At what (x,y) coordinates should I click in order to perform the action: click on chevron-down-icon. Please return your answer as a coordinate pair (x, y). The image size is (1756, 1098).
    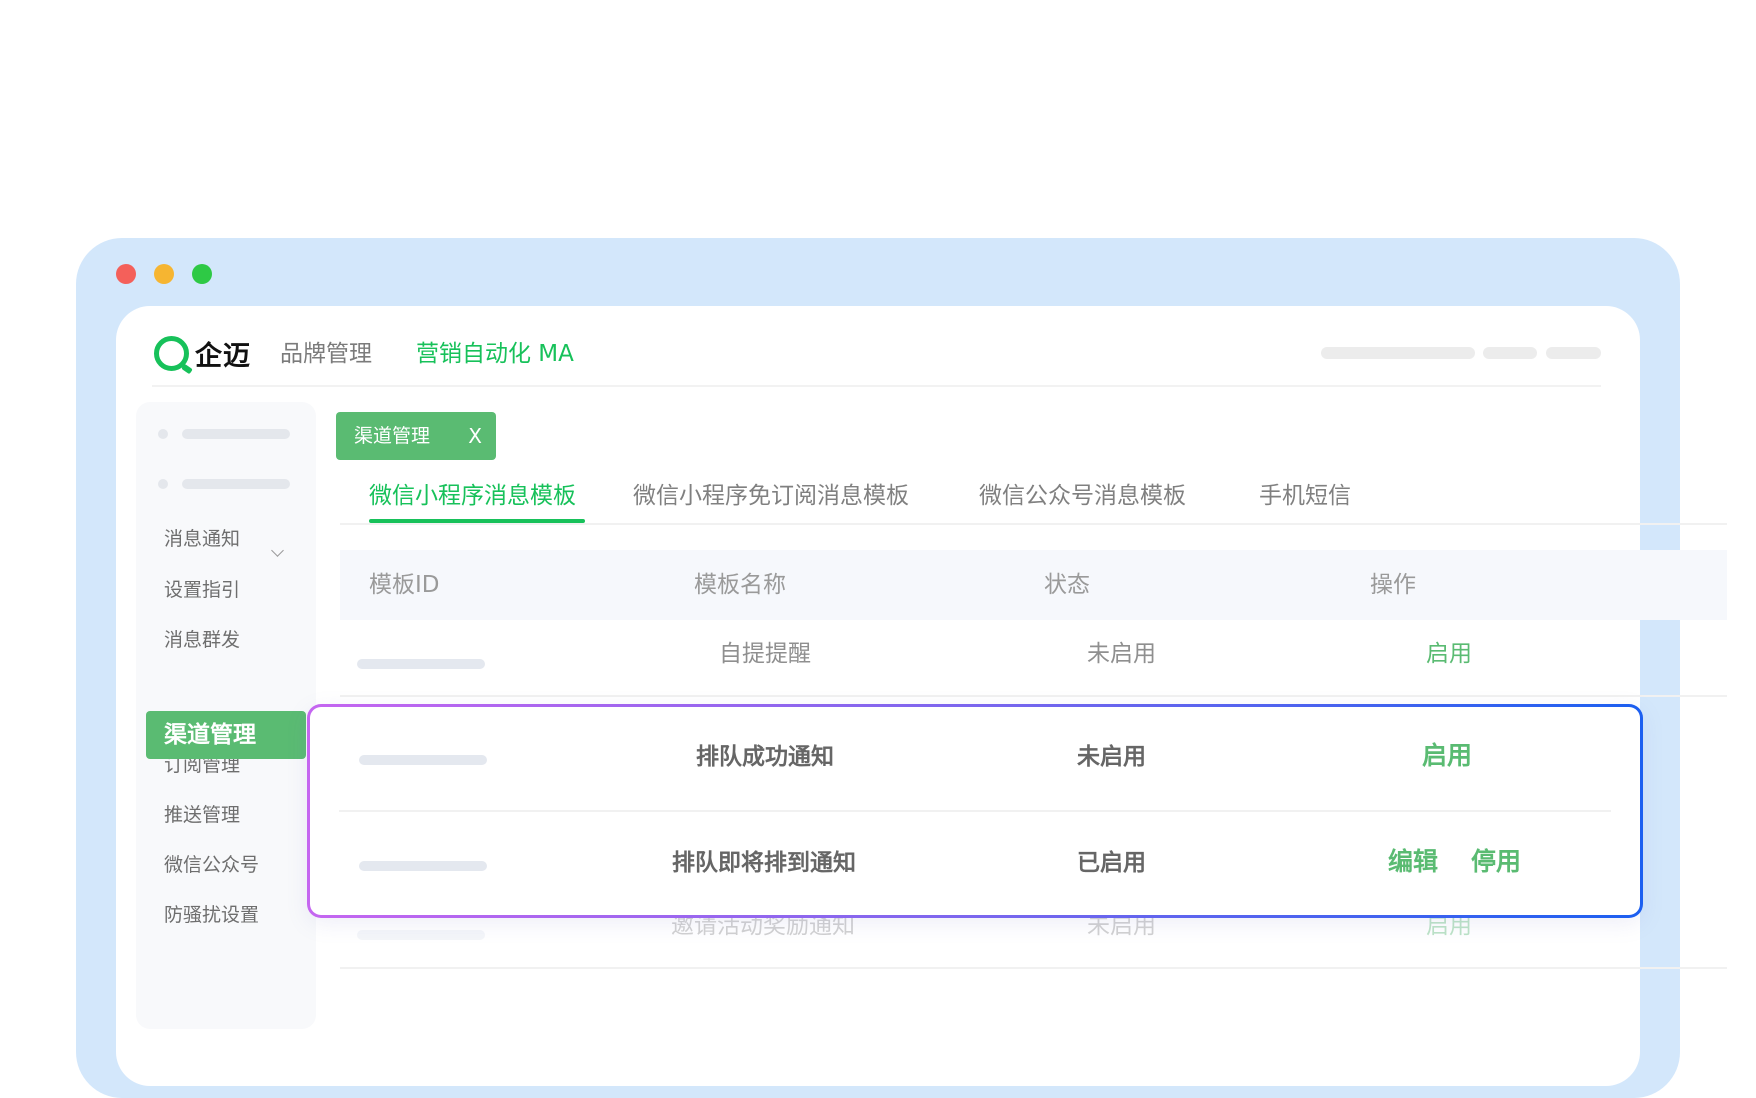
    Looking at the image, I should click on (277, 550).